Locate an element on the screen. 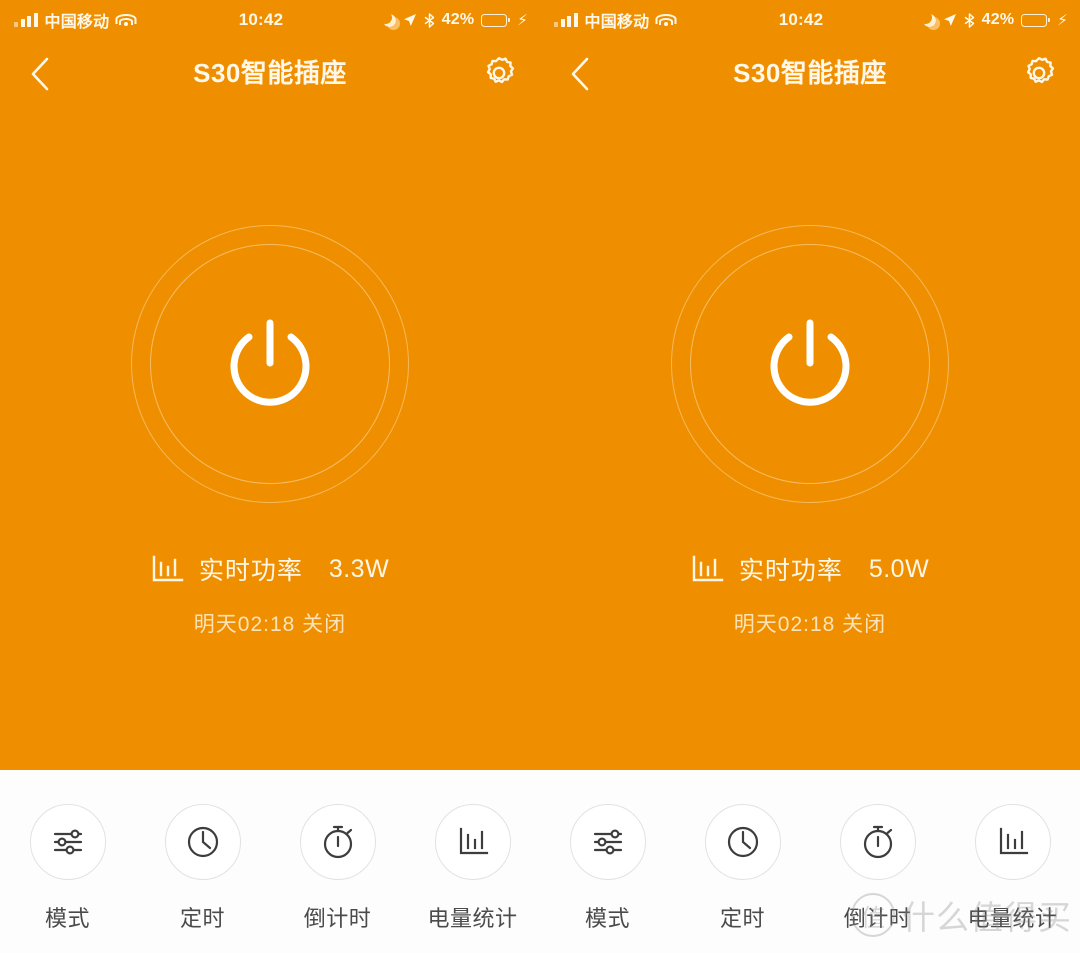 The image size is (1080, 953). realtime-power-row: 实时功率 3.3W is located at coordinates (270, 569).